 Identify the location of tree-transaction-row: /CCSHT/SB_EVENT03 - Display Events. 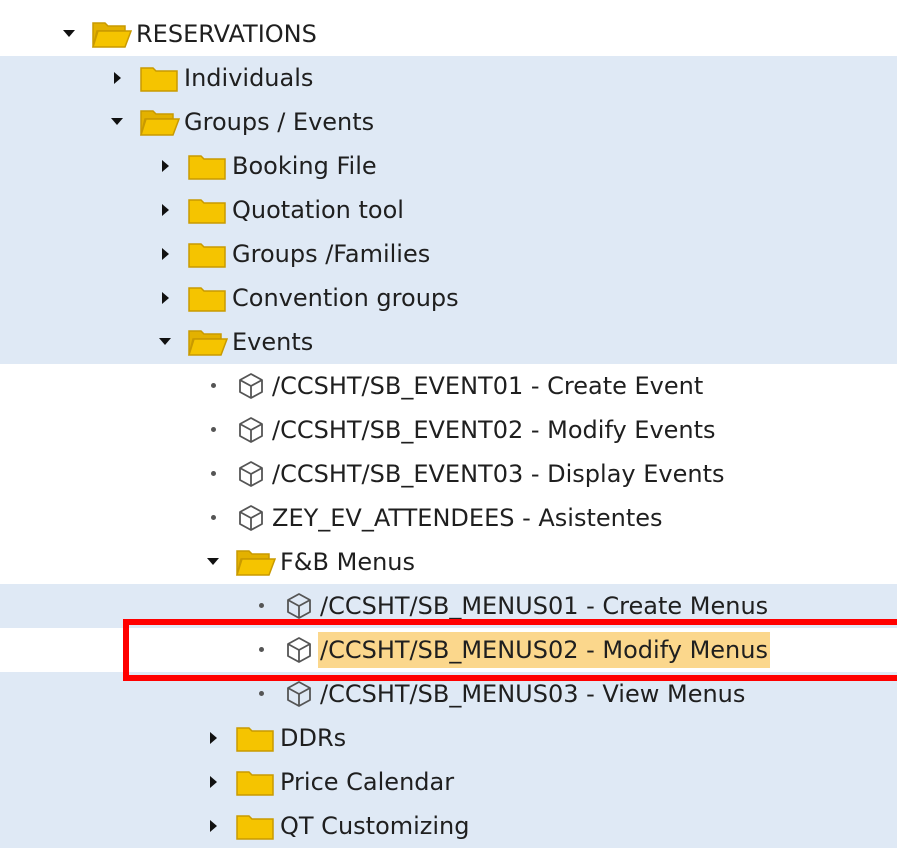
(448, 474).